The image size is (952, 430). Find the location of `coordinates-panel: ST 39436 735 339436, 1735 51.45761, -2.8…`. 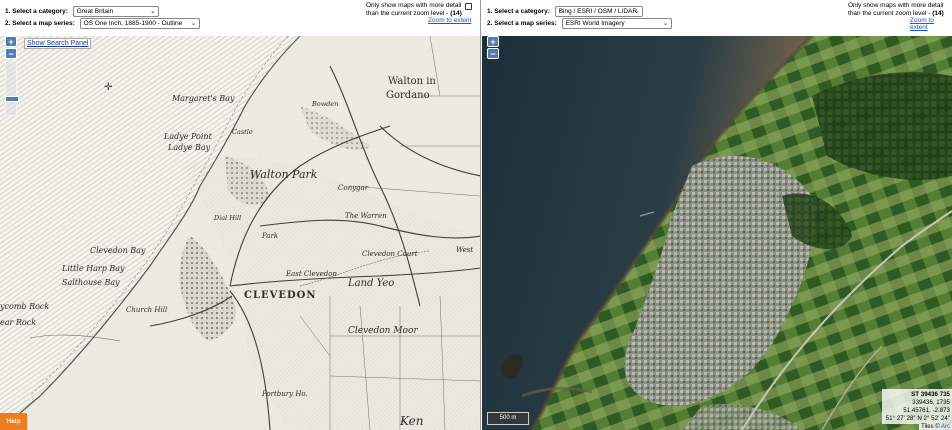

coordinates-panel: ST 39436 735 339436, 1735 51.45761, -2.8… is located at coordinates (917, 406).